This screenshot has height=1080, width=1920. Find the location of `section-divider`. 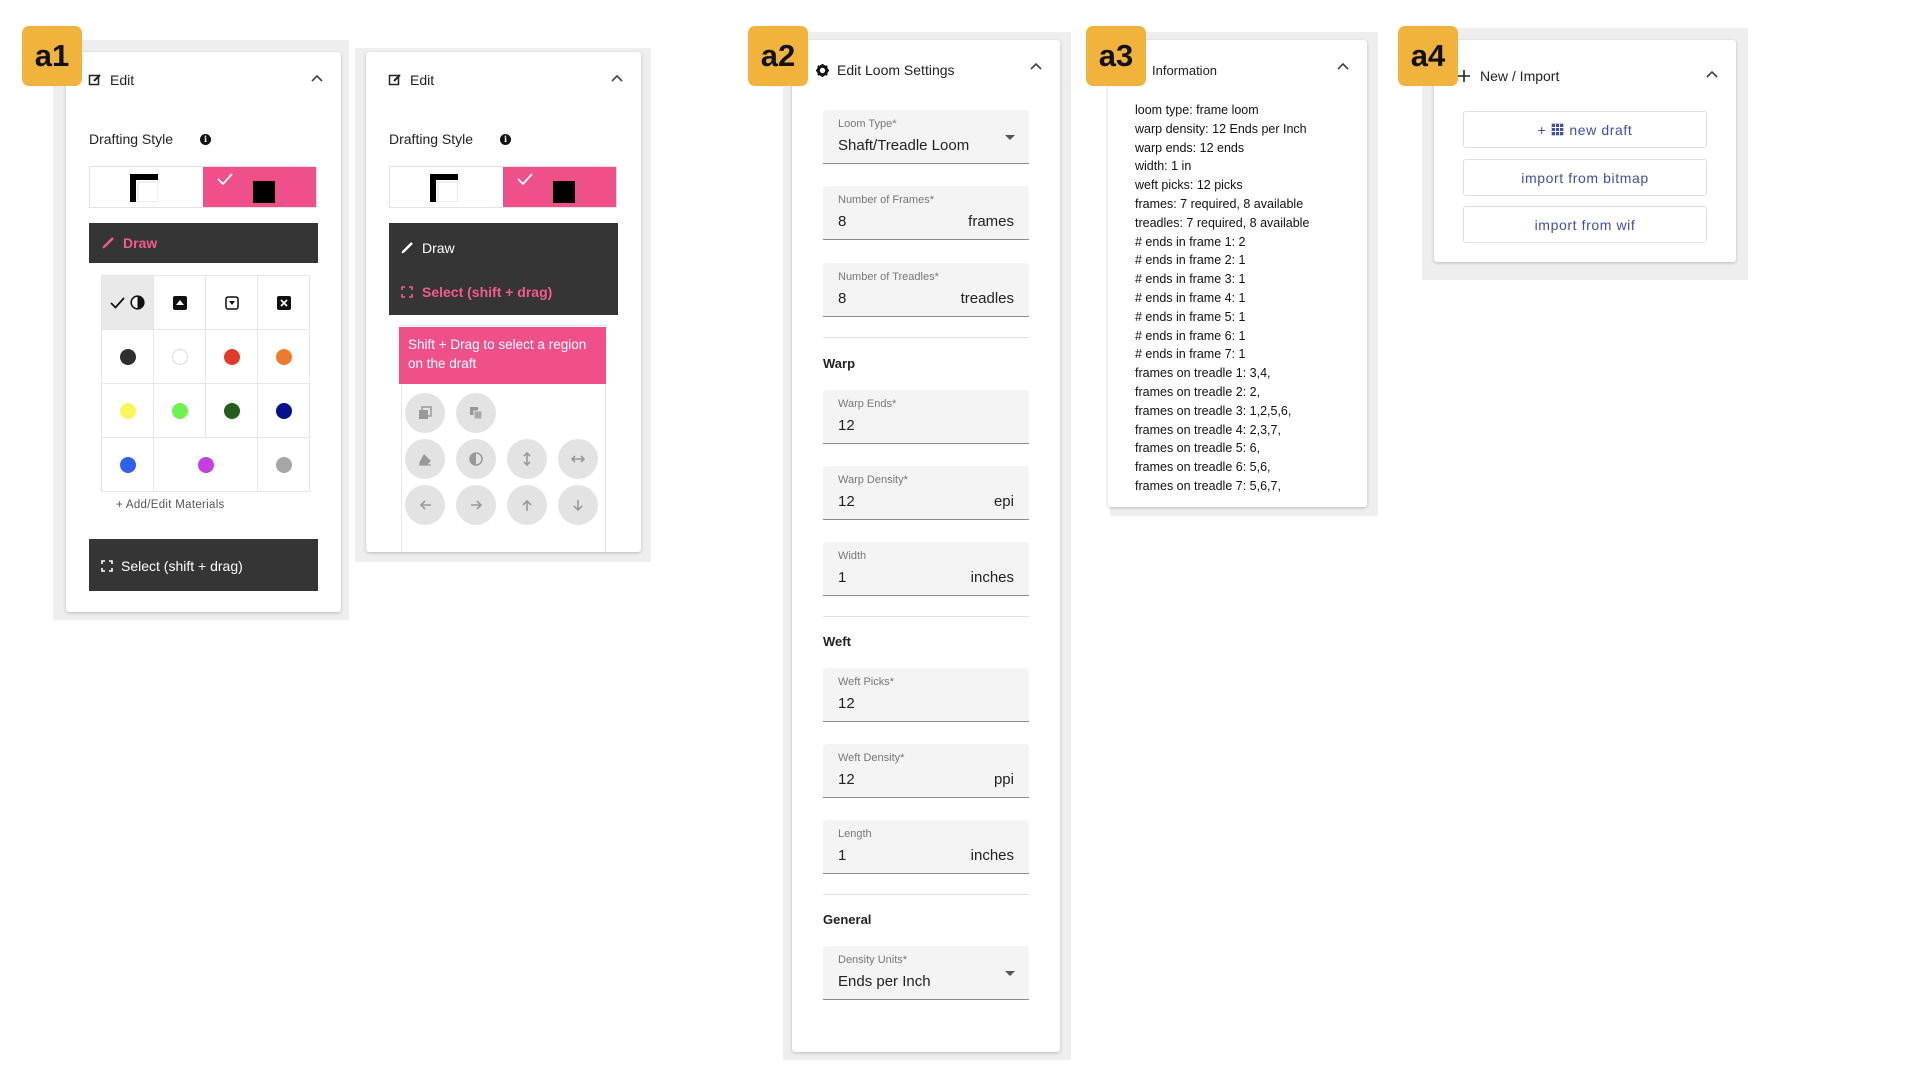

section-divider is located at coordinates (926, 337).